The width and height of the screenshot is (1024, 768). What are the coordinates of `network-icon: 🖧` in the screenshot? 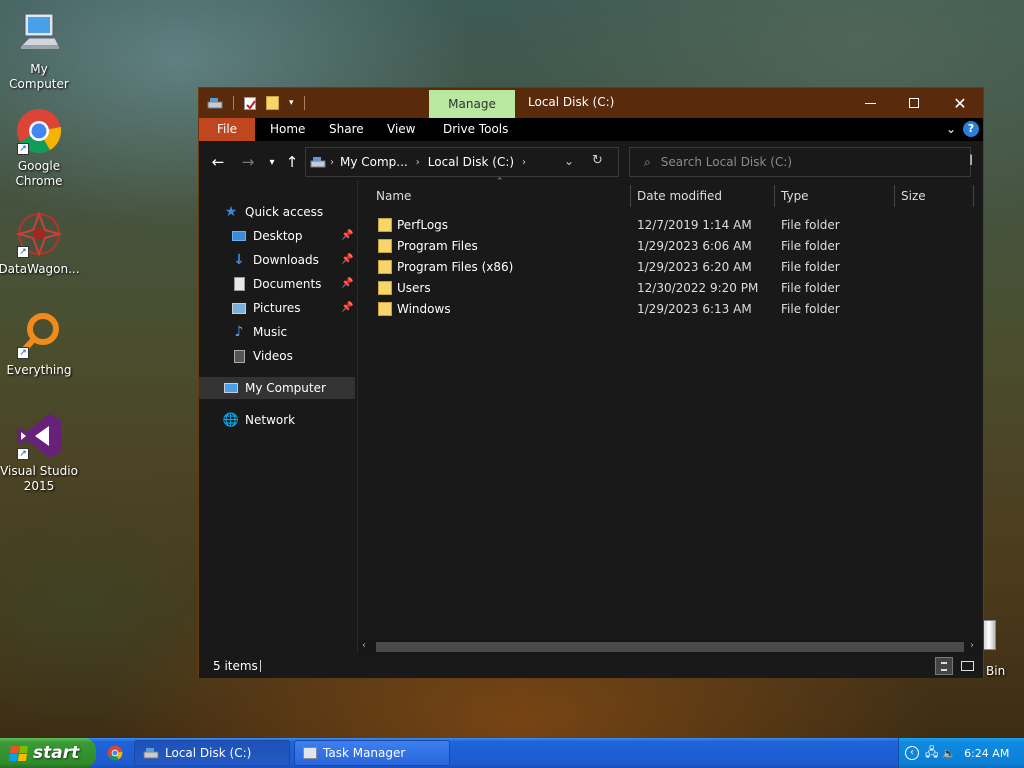 It's located at (931, 753).